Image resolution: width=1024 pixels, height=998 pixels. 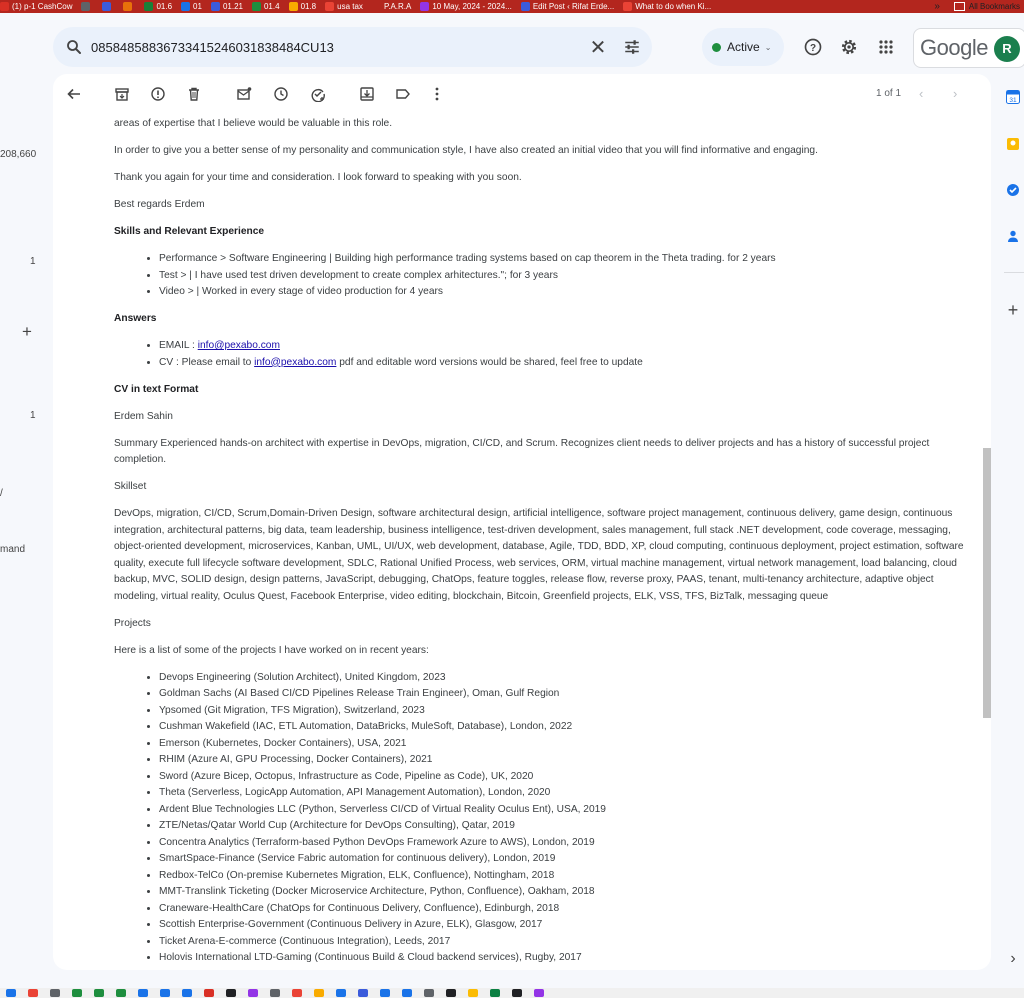 What do you see at coordinates (74, 94) in the screenshot?
I see `back-arrow-icon` at bounding box center [74, 94].